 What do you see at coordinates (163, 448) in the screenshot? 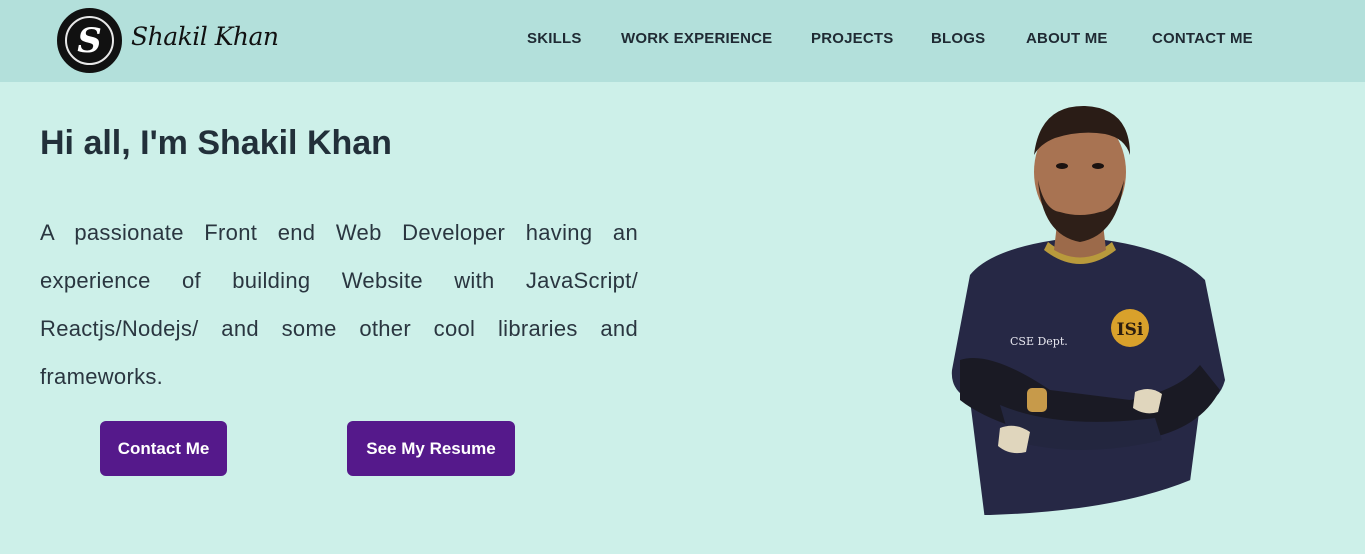
I see `contact-me-button: Contact Me` at bounding box center [163, 448].